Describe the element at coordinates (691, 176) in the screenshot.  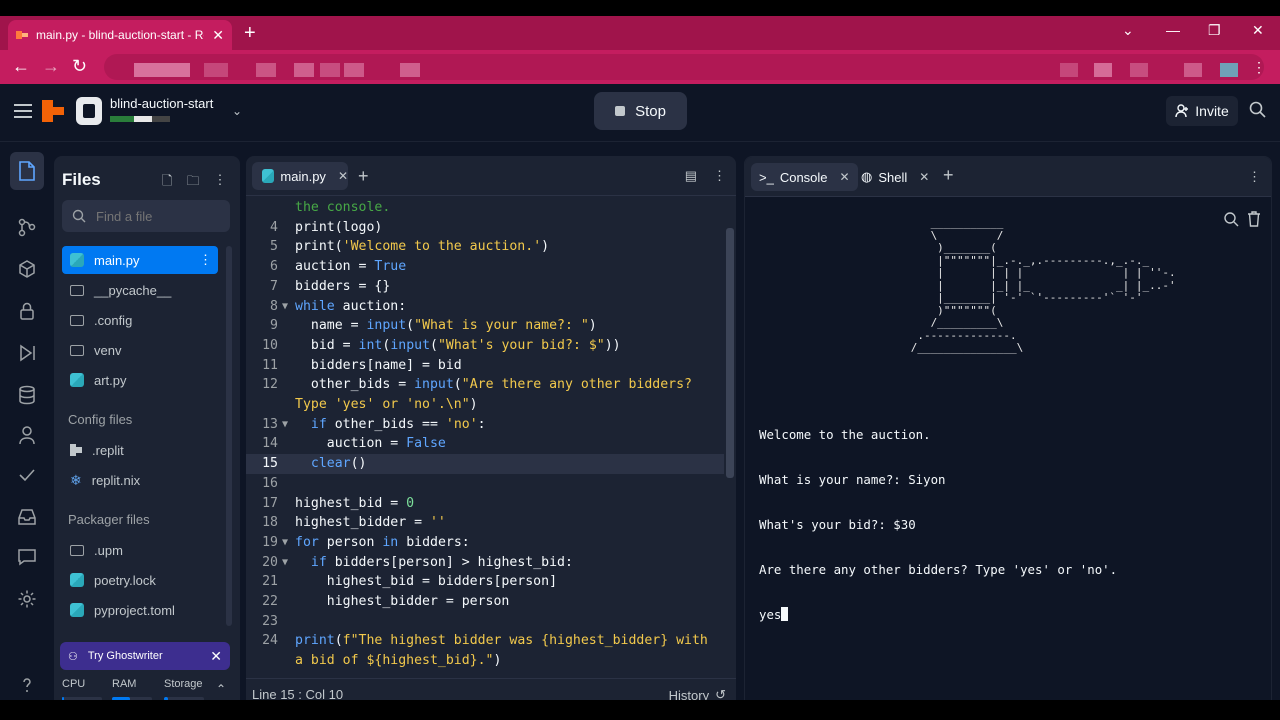
I see `format-icon: ▤` at that location.